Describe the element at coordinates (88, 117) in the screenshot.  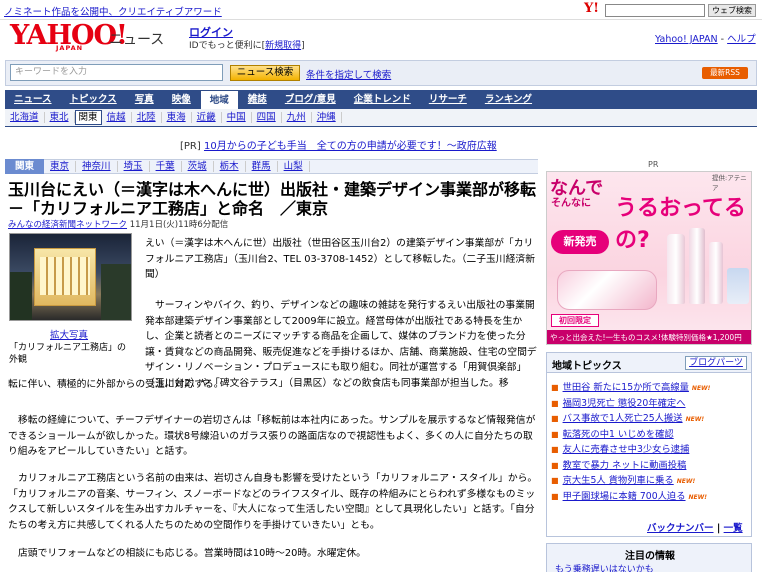
I see `subnav-item-active: 関東` at that location.